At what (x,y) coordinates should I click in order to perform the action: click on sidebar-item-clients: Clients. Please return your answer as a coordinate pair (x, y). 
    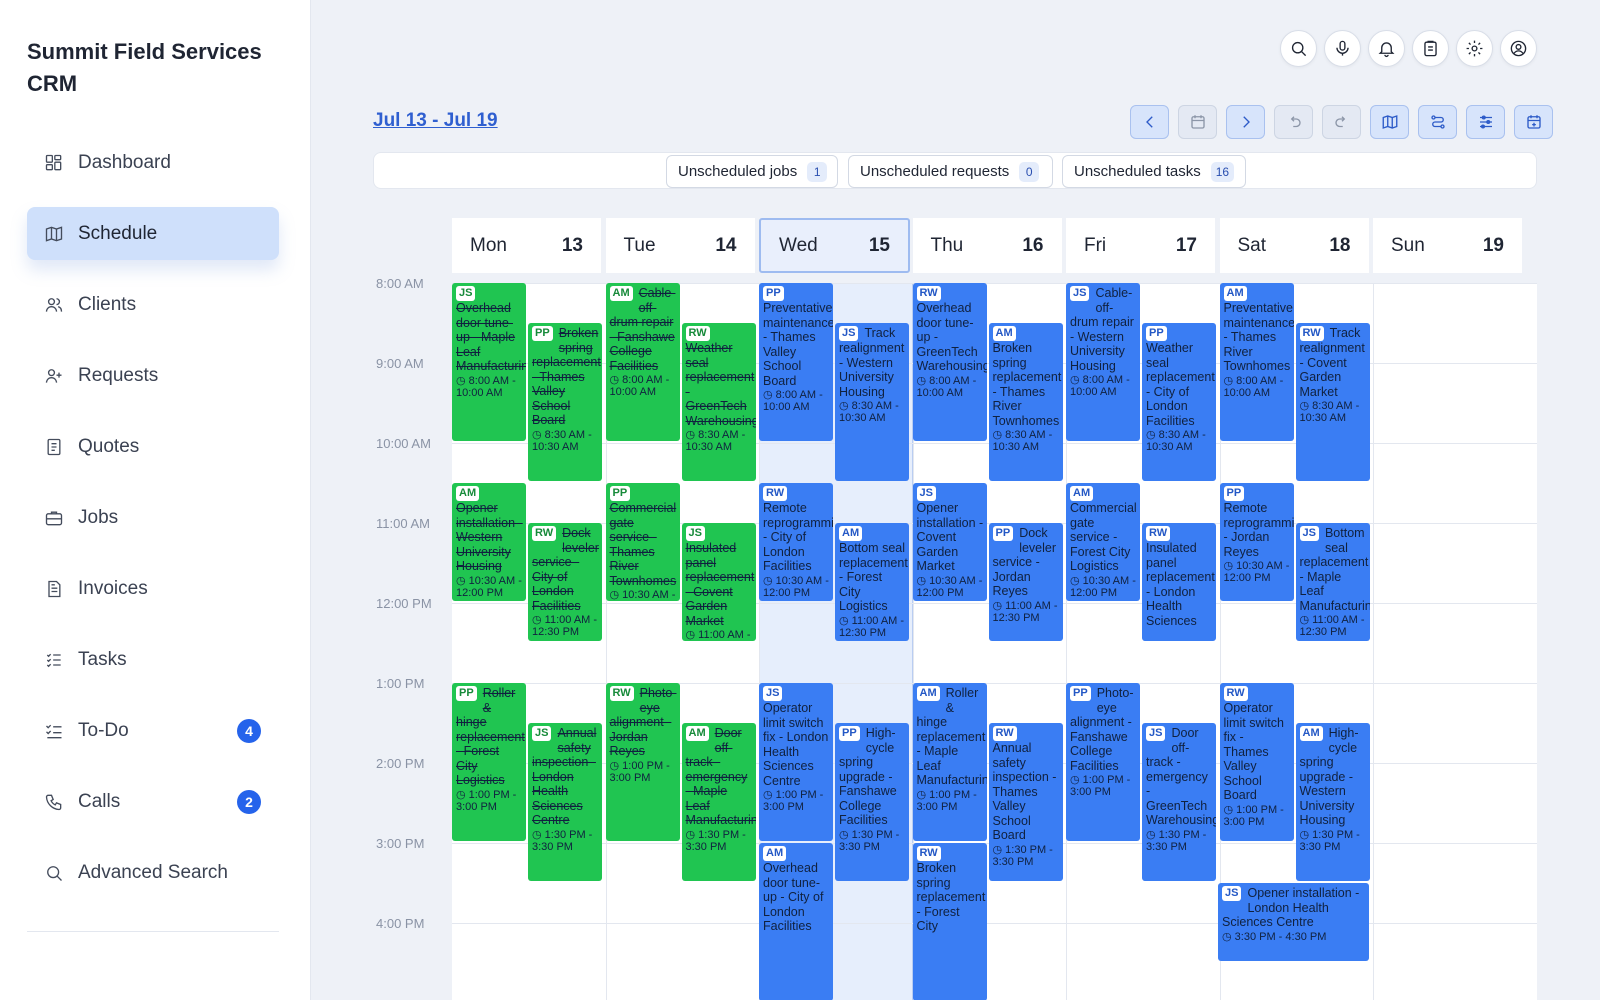
    Looking at the image, I should click on (153, 304).